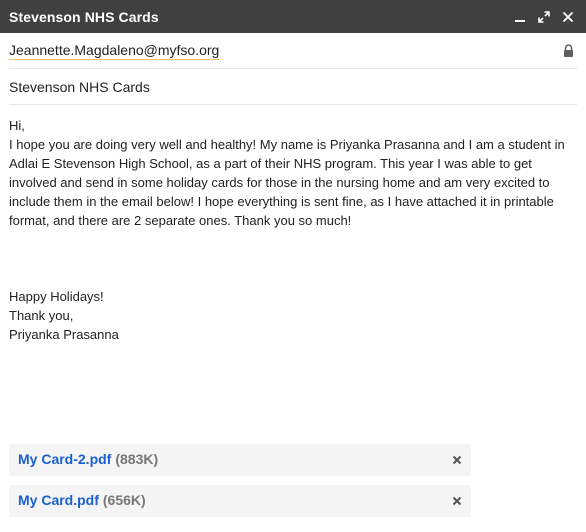 The width and height of the screenshot is (586, 532). Describe the element at coordinates (240, 460) in the screenshot. I see `attachment-item: My Card-2.pdf (883K)` at that location.